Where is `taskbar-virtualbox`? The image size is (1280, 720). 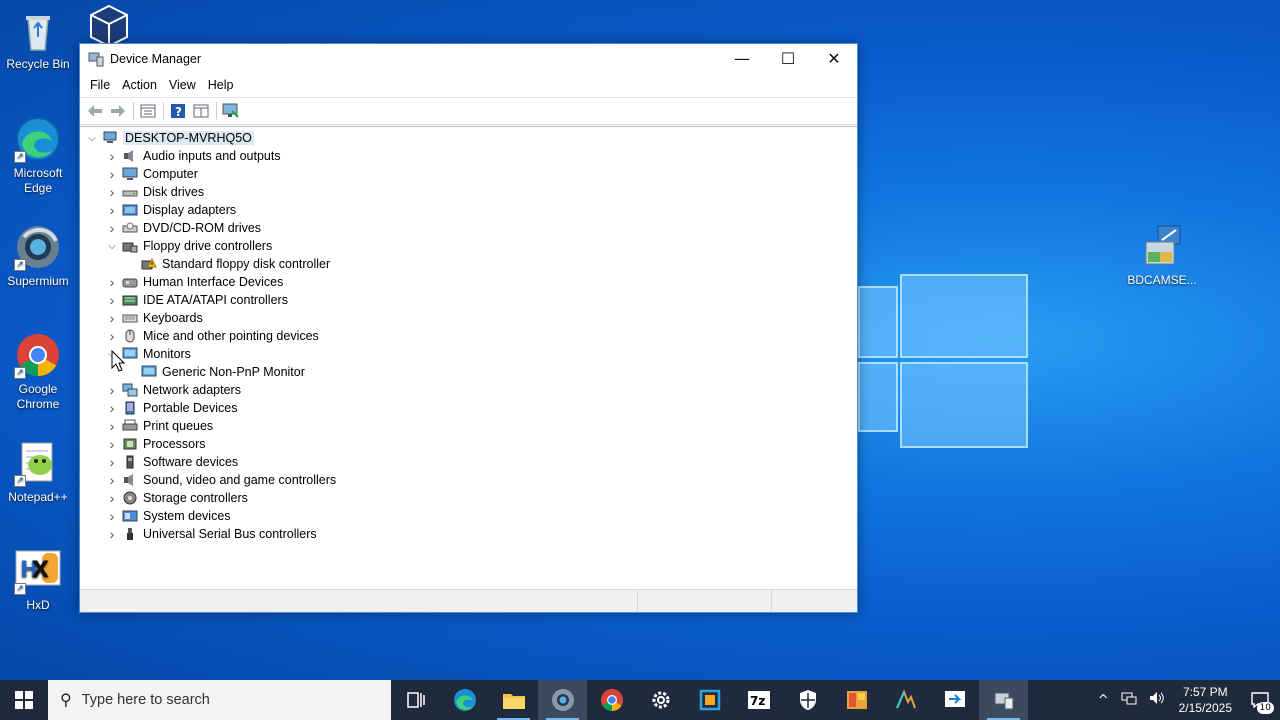
taskbar-virtualbox is located at coordinates (709, 700).